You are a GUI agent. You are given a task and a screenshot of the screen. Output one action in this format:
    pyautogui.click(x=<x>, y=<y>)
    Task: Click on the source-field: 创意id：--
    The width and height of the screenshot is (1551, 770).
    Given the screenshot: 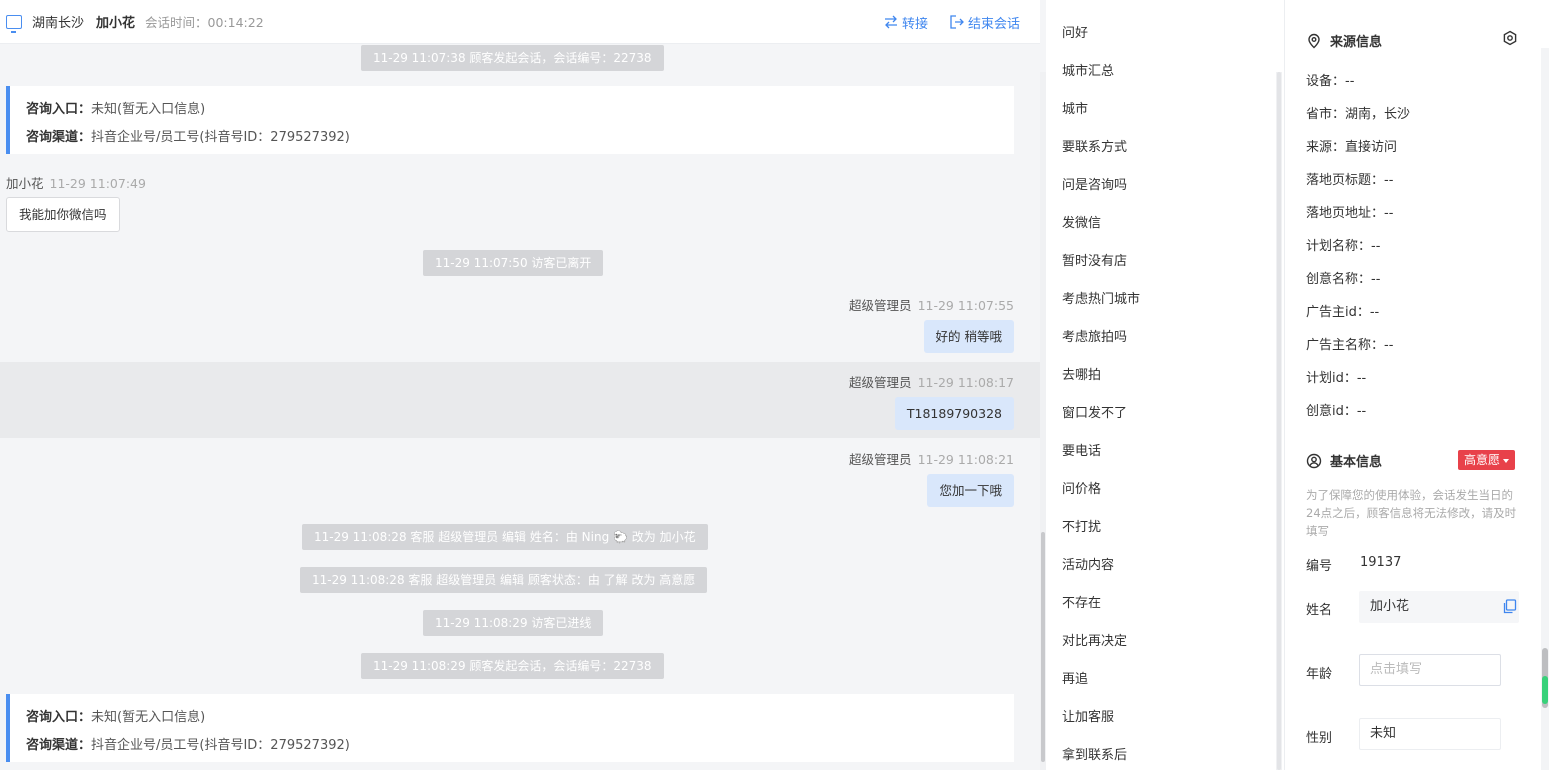 What is the action you would take?
    pyautogui.click(x=1336, y=411)
    